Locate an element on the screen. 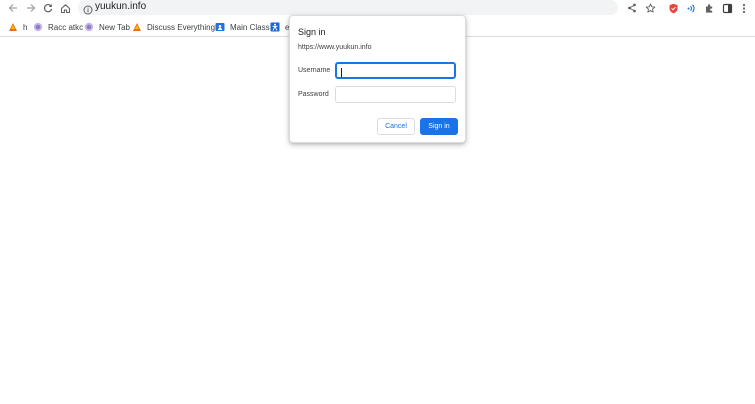 The image size is (755, 404). classroom-icon is located at coordinates (220, 27).